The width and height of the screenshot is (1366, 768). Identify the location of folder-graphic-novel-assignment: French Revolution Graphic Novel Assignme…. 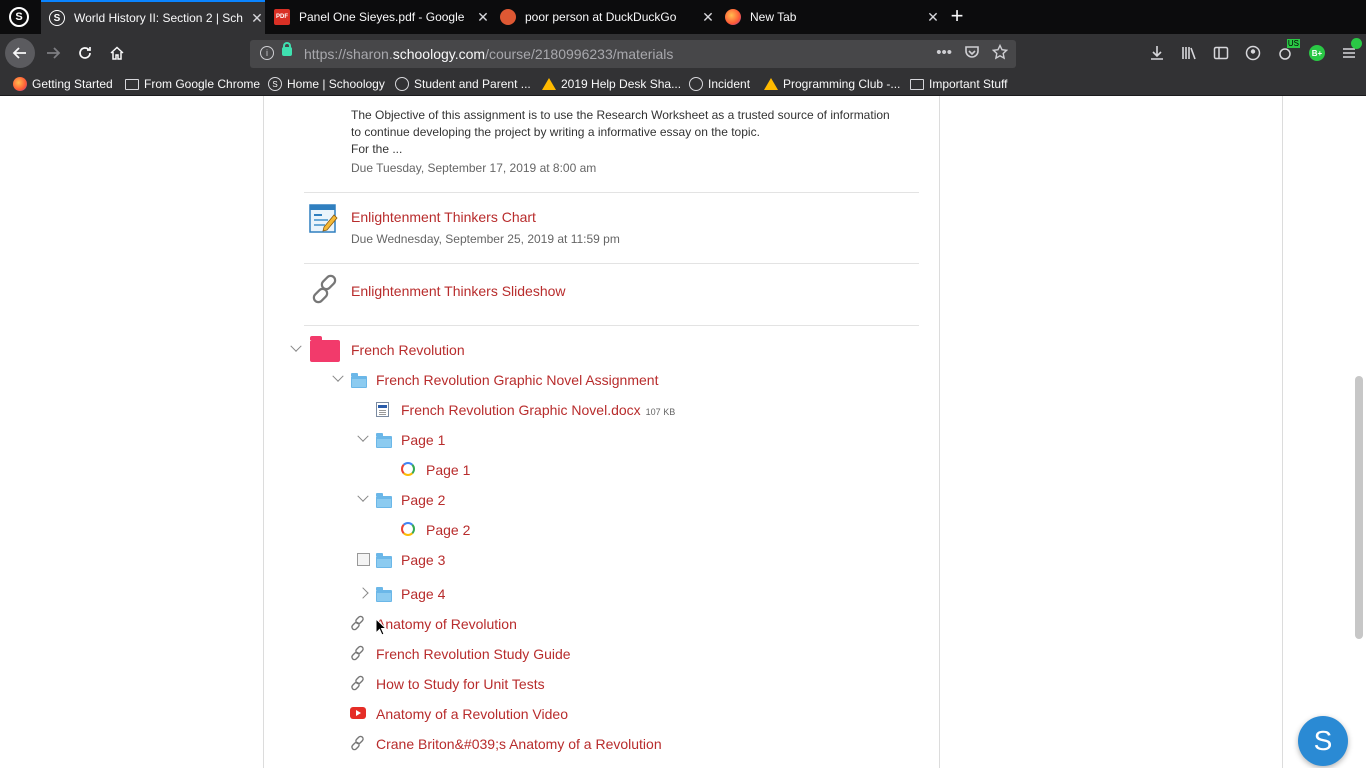
(517, 380).